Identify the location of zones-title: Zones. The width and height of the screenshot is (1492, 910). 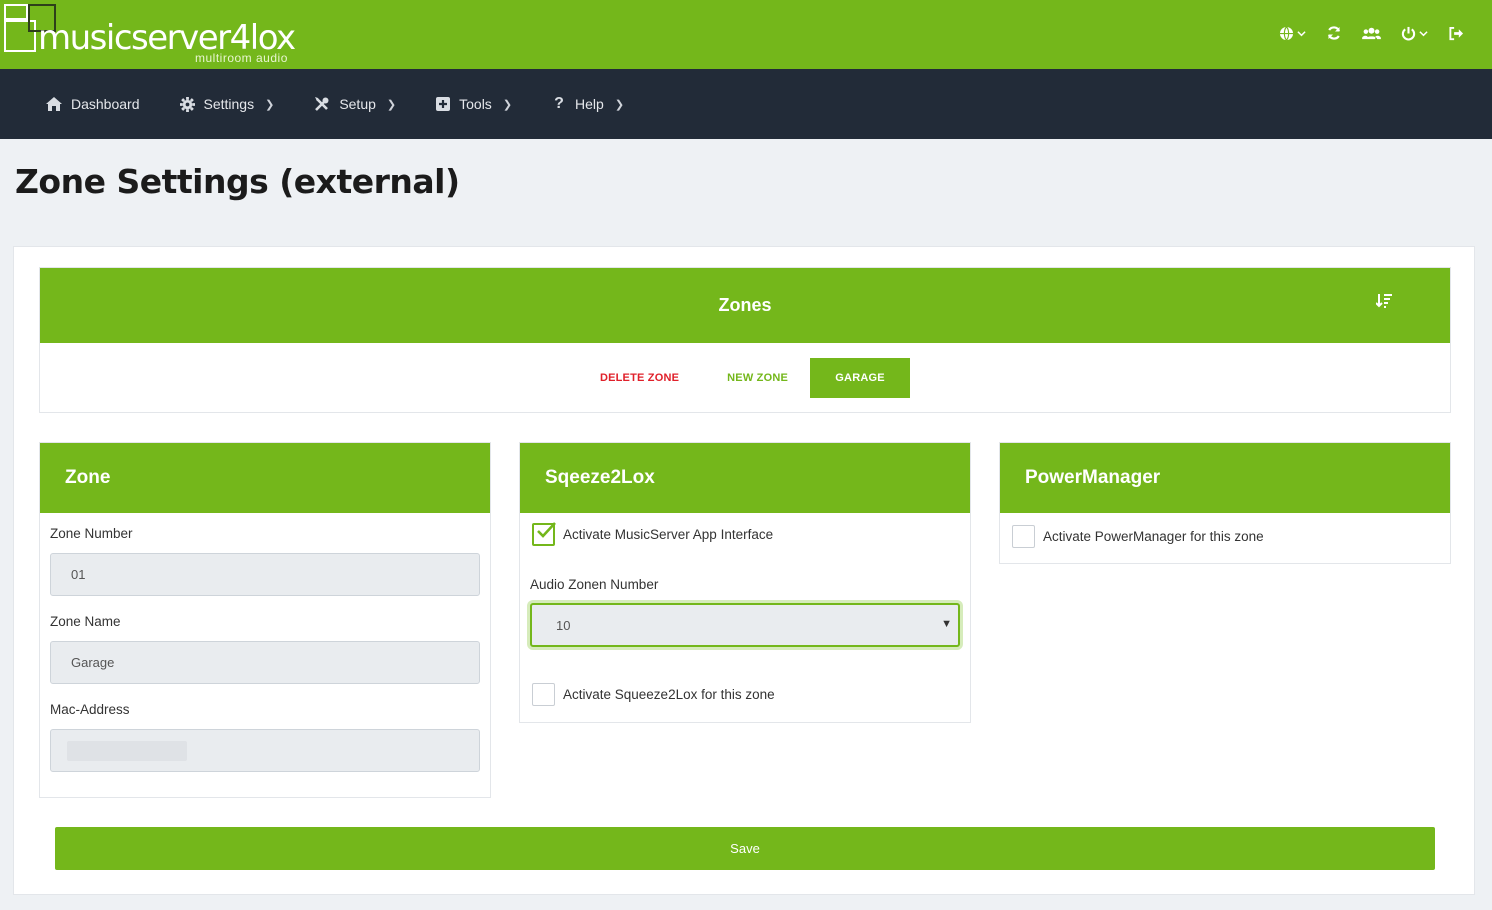
(745, 305).